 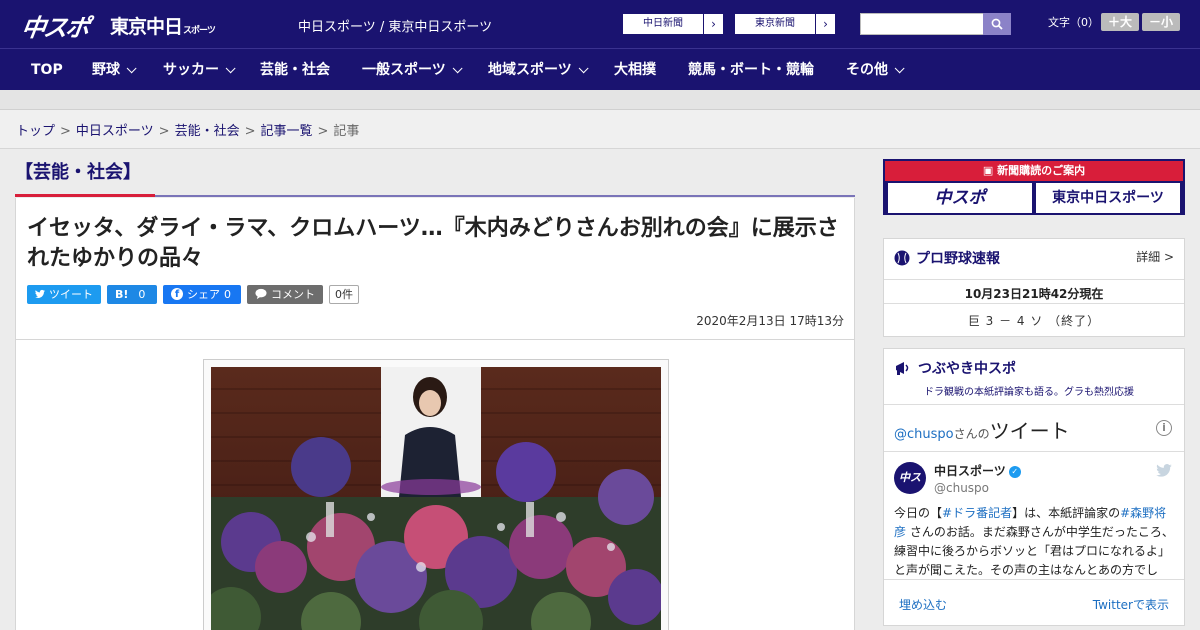 I want to click on breadcrumb-chunichi-sports: 中日スポーツ, so click(x=115, y=131).